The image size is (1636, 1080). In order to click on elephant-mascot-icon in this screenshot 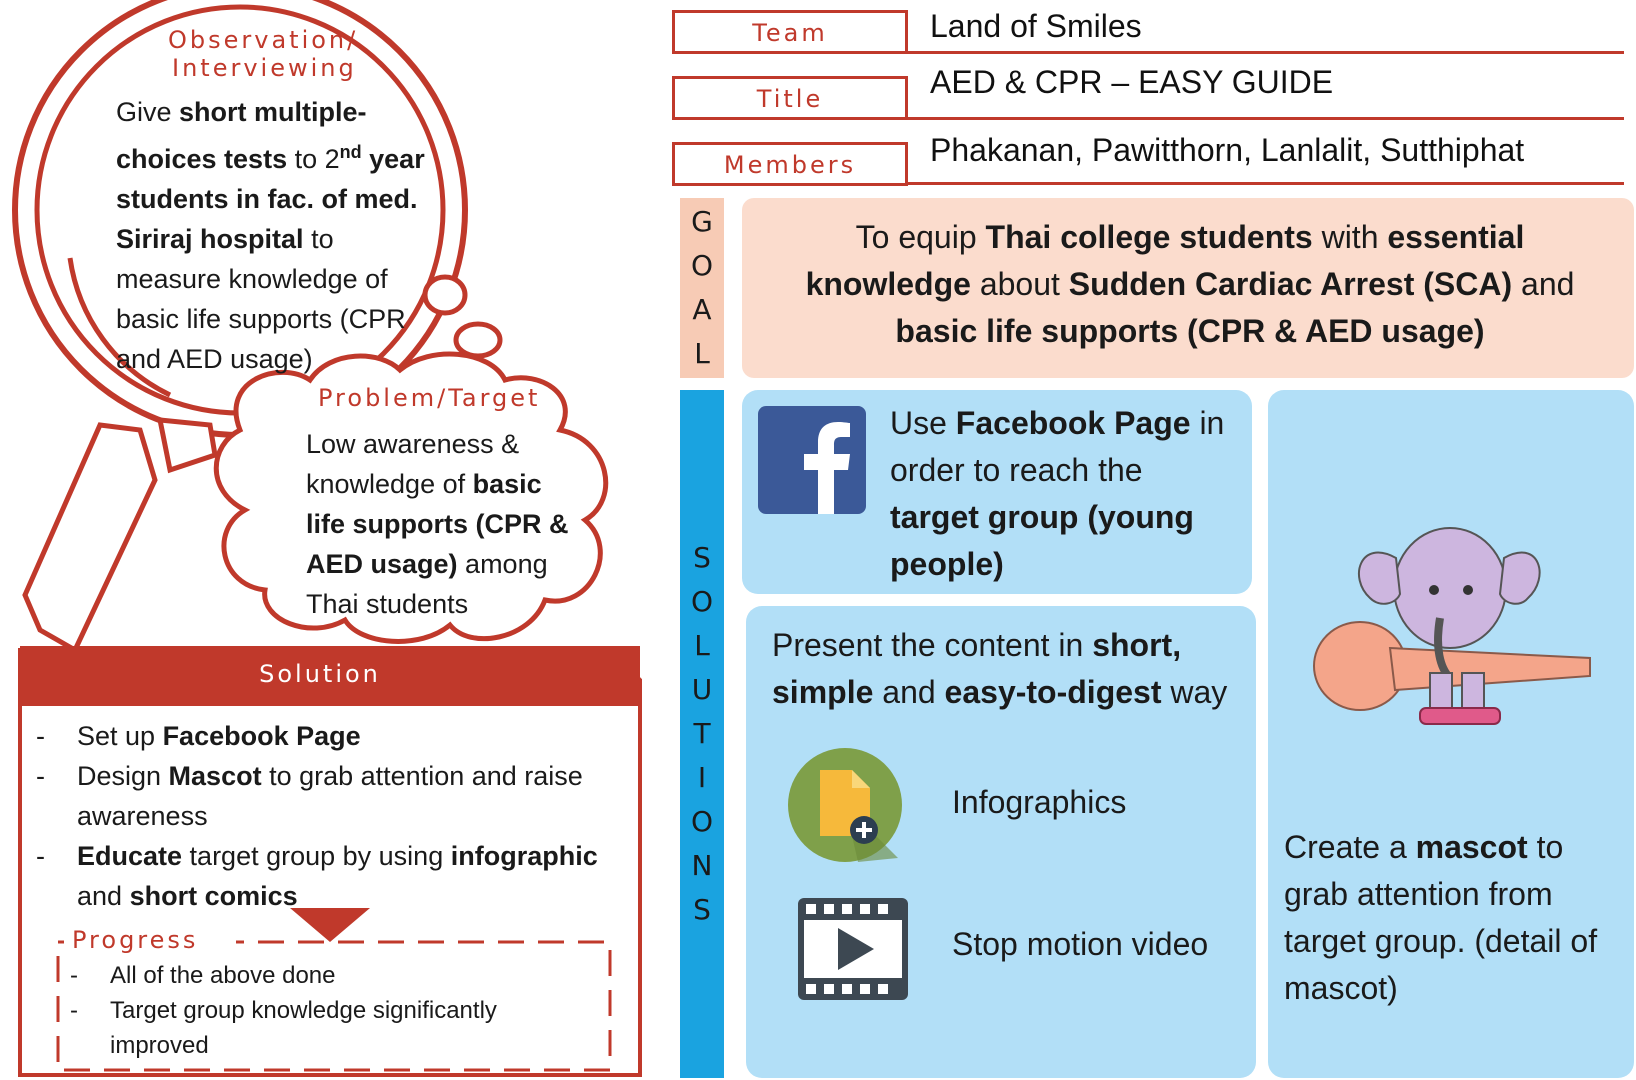, I will do `click(1452, 626)`.